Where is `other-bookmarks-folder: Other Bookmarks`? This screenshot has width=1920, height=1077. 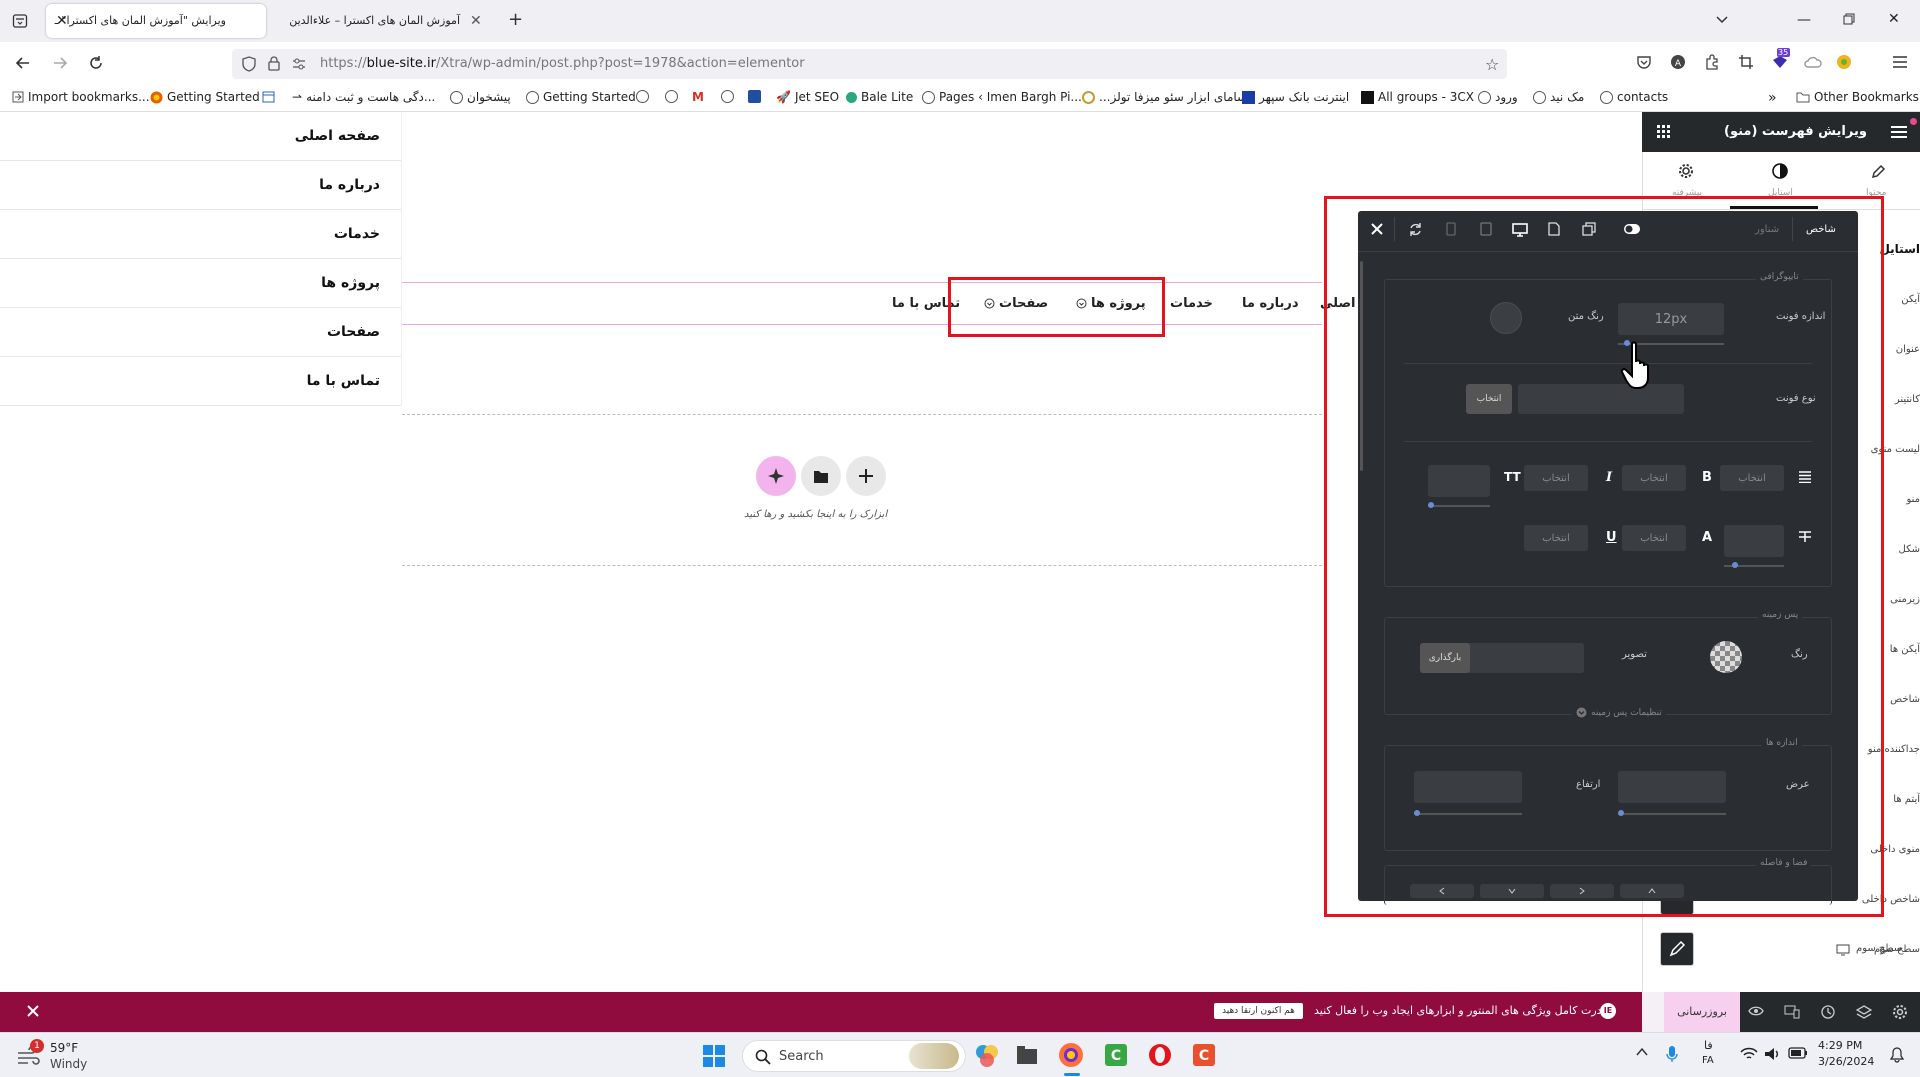
other-bookmarks-folder: Other Bookmarks is located at coordinates (1857, 97).